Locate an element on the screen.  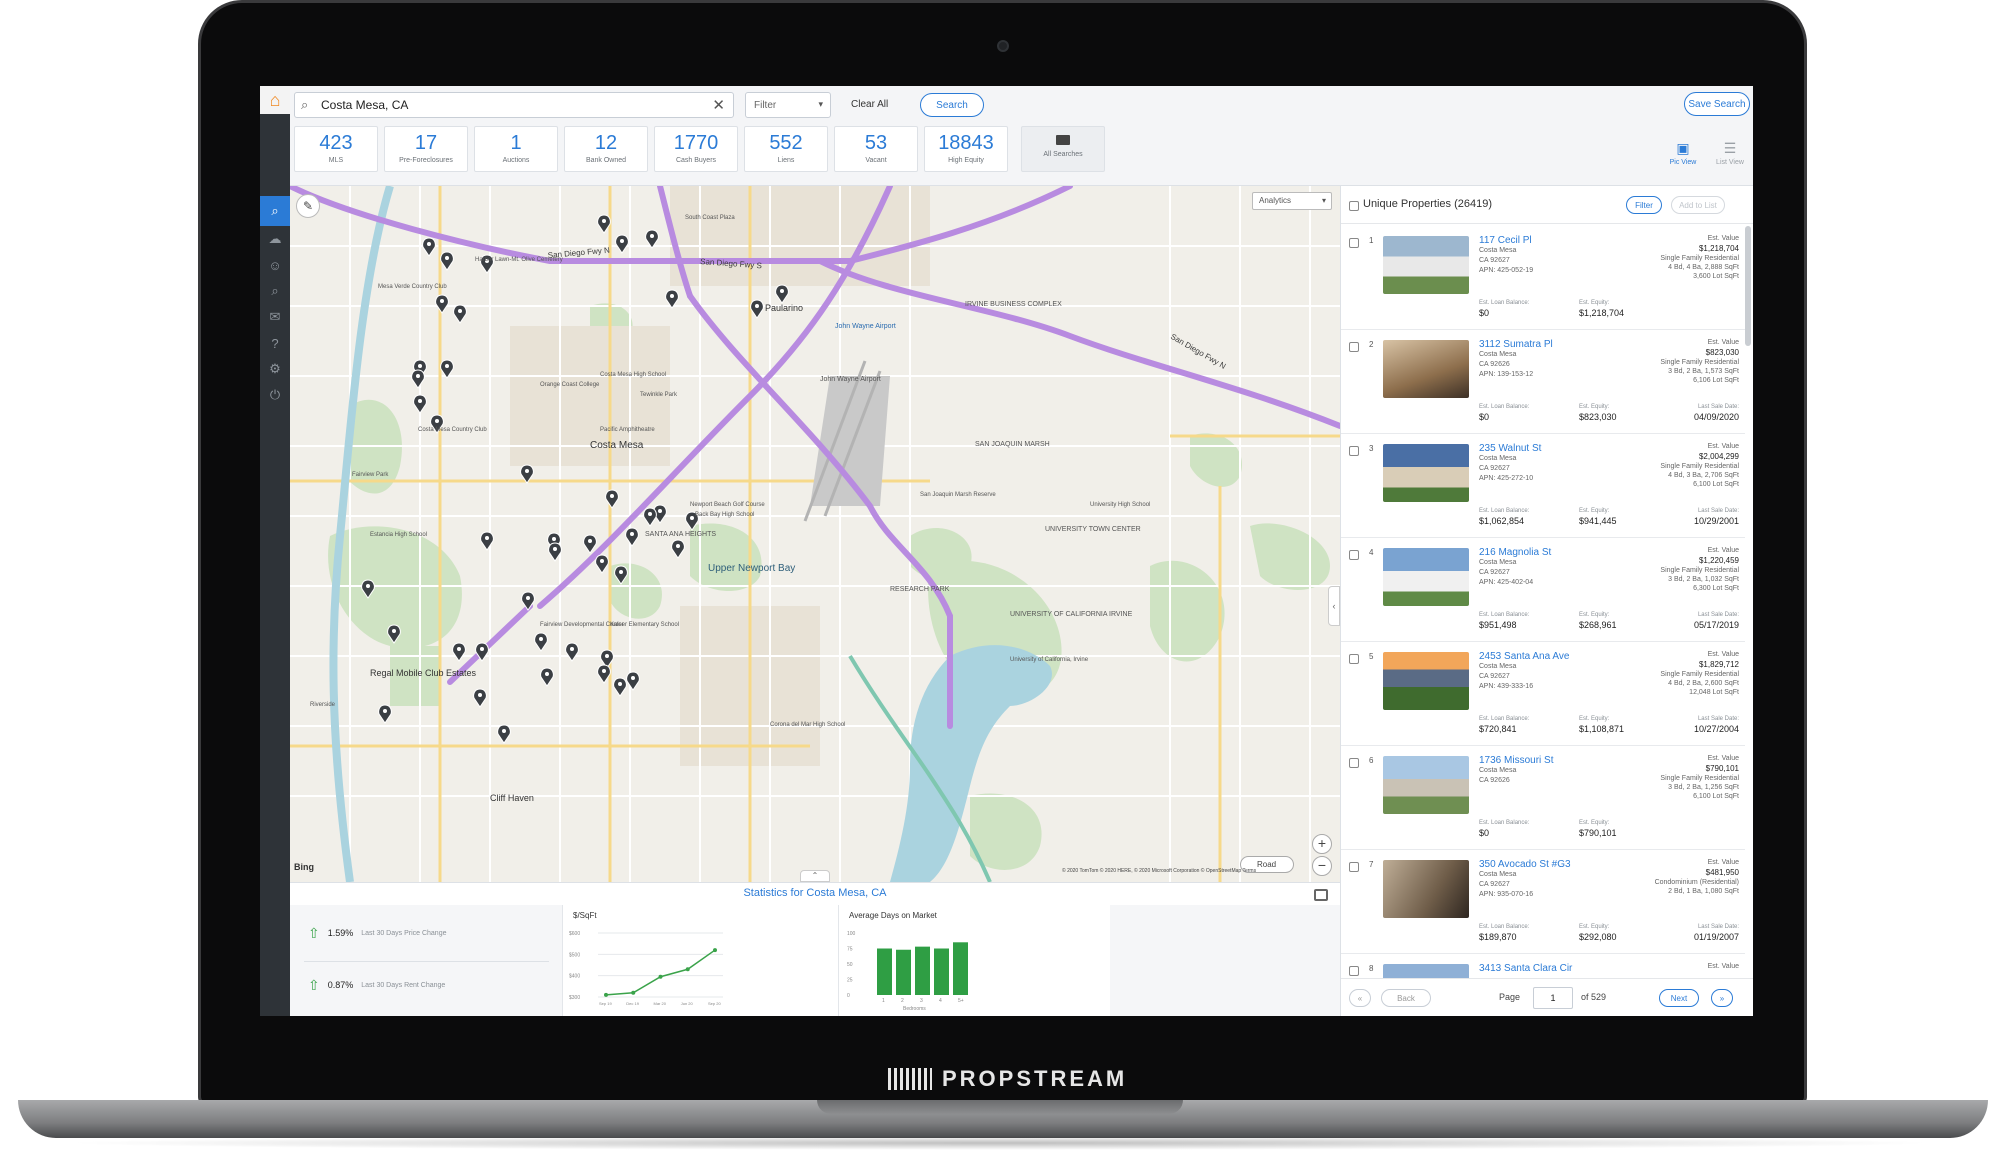
category-tile: 12 Bank Owned is located at coordinates (606, 149).